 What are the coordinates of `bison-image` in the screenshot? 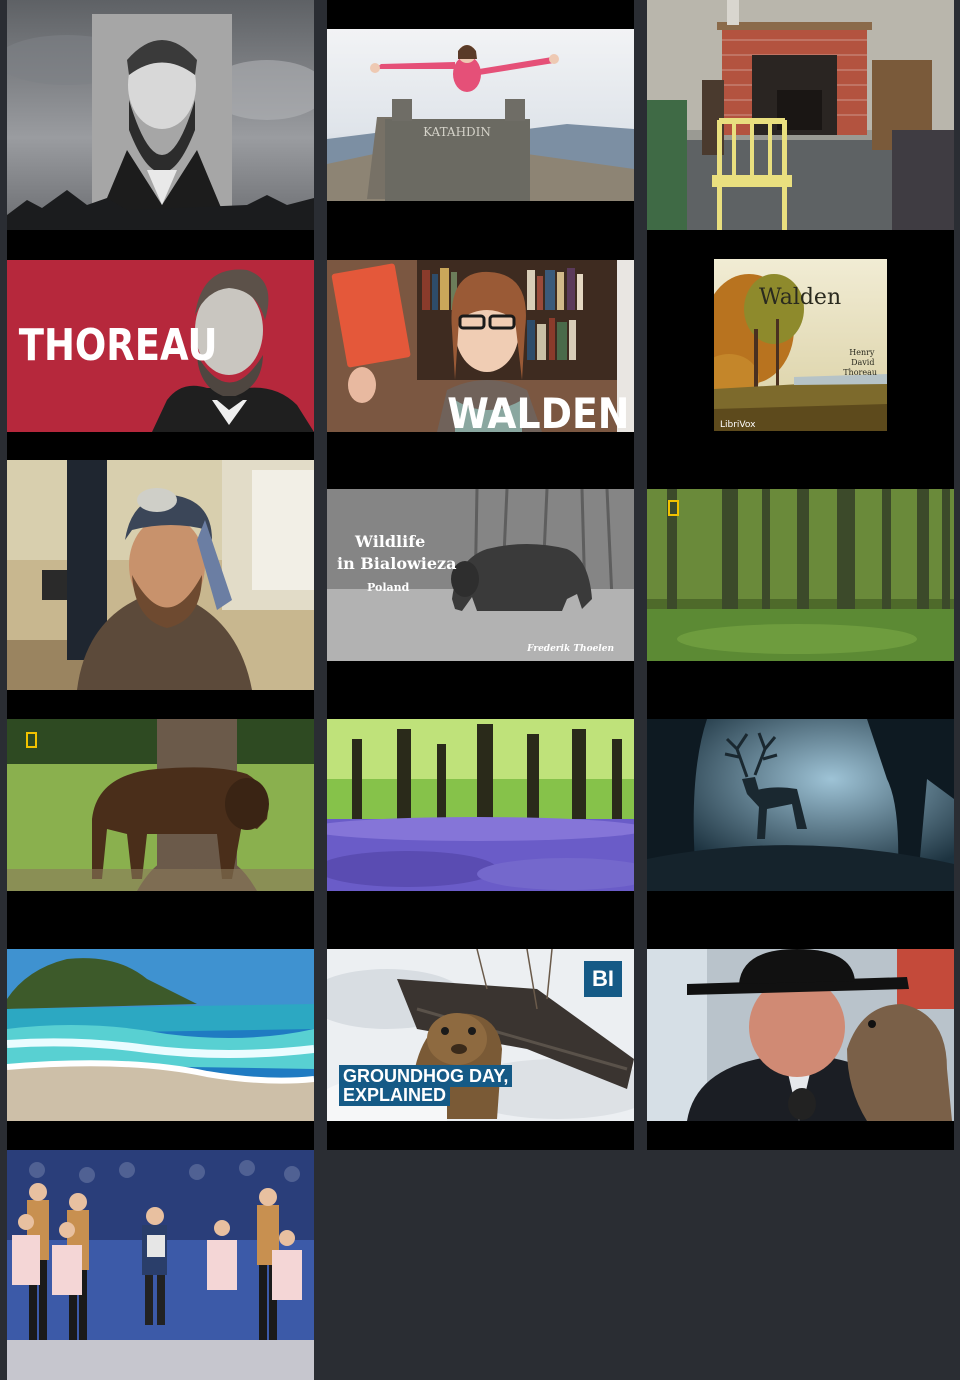 It's located at (160, 805).